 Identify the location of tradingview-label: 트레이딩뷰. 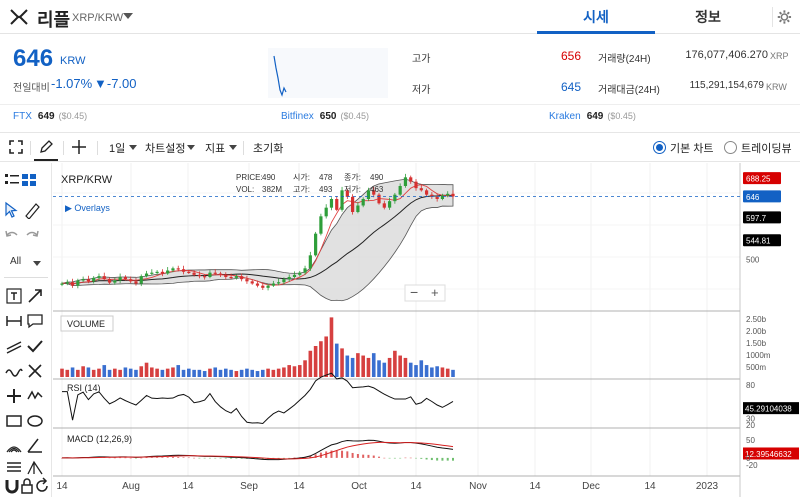
(766, 148).